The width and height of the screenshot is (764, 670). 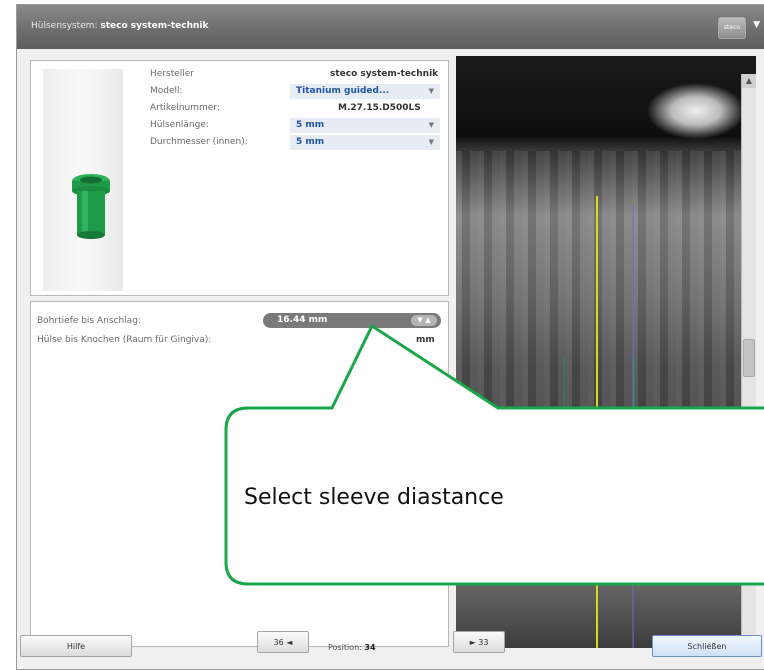 I want to click on dialog-title: Hülsensystem: steco system-technik, so click(x=120, y=26).